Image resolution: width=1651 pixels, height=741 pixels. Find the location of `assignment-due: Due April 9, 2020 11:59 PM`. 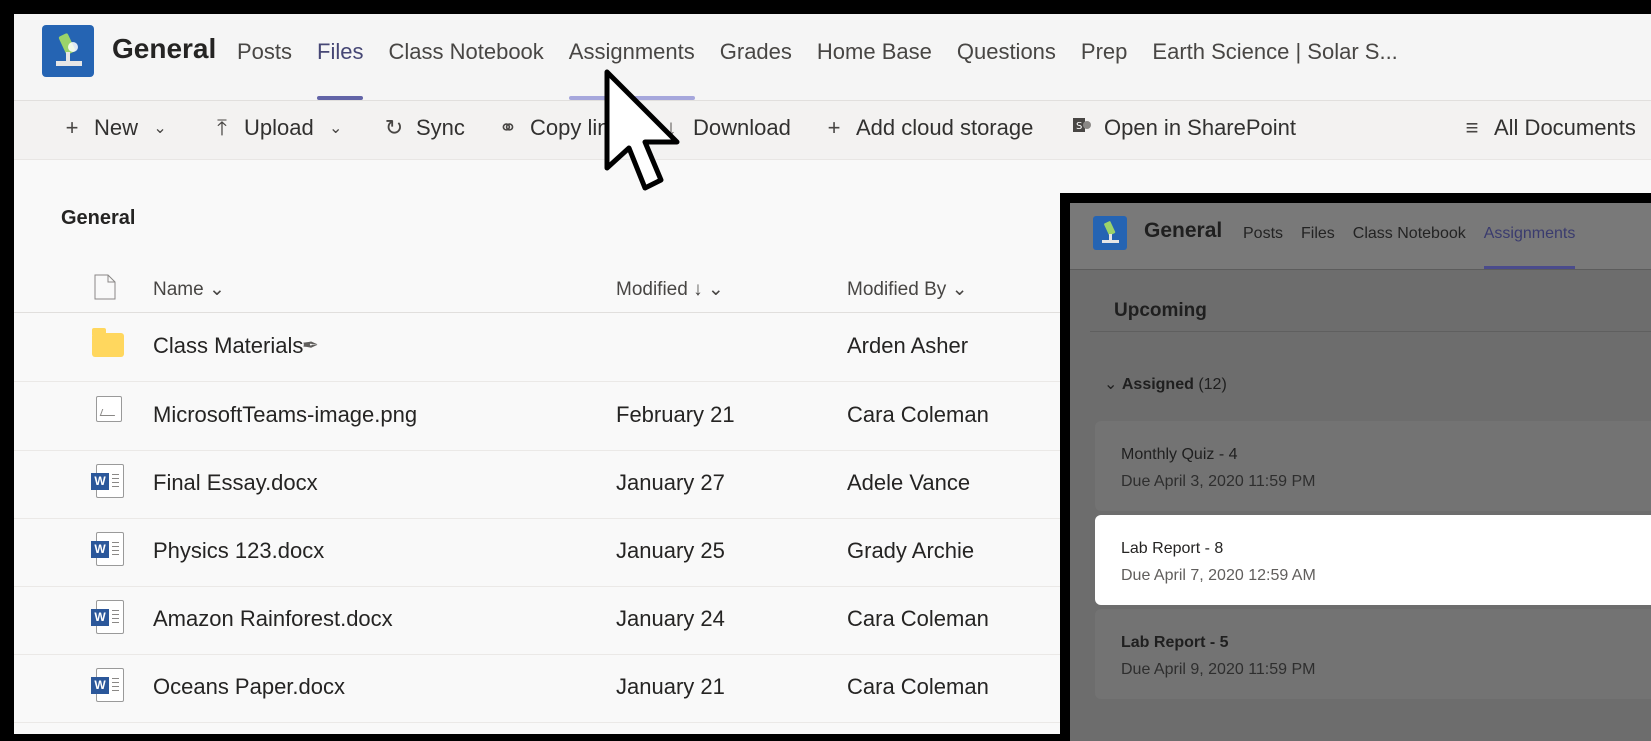

assignment-due: Due April 9, 2020 11:59 PM is located at coordinates (1218, 669).